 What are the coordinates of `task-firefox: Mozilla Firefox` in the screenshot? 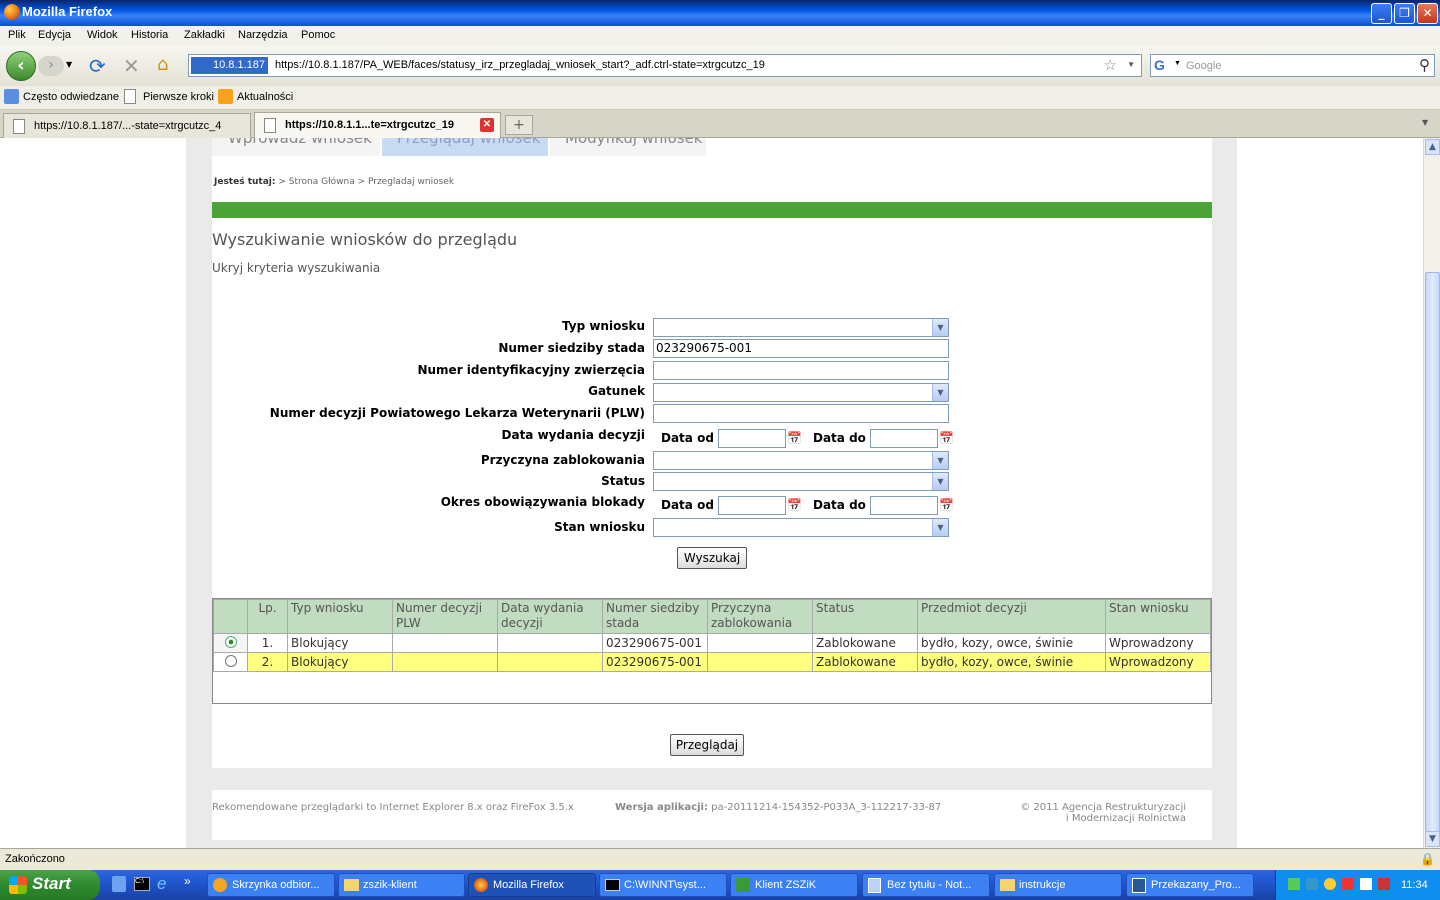 It's located at (532, 885).